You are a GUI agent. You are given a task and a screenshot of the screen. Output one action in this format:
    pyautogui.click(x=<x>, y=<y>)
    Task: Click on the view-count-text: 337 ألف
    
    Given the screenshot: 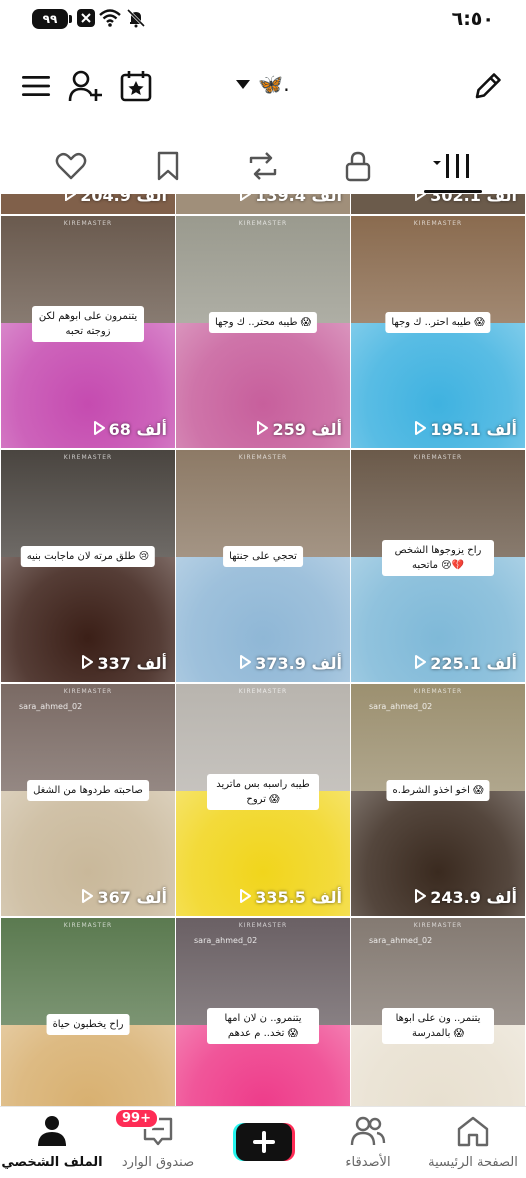 What is the action you would take?
    pyautogui.click(x=132, y=663)
    